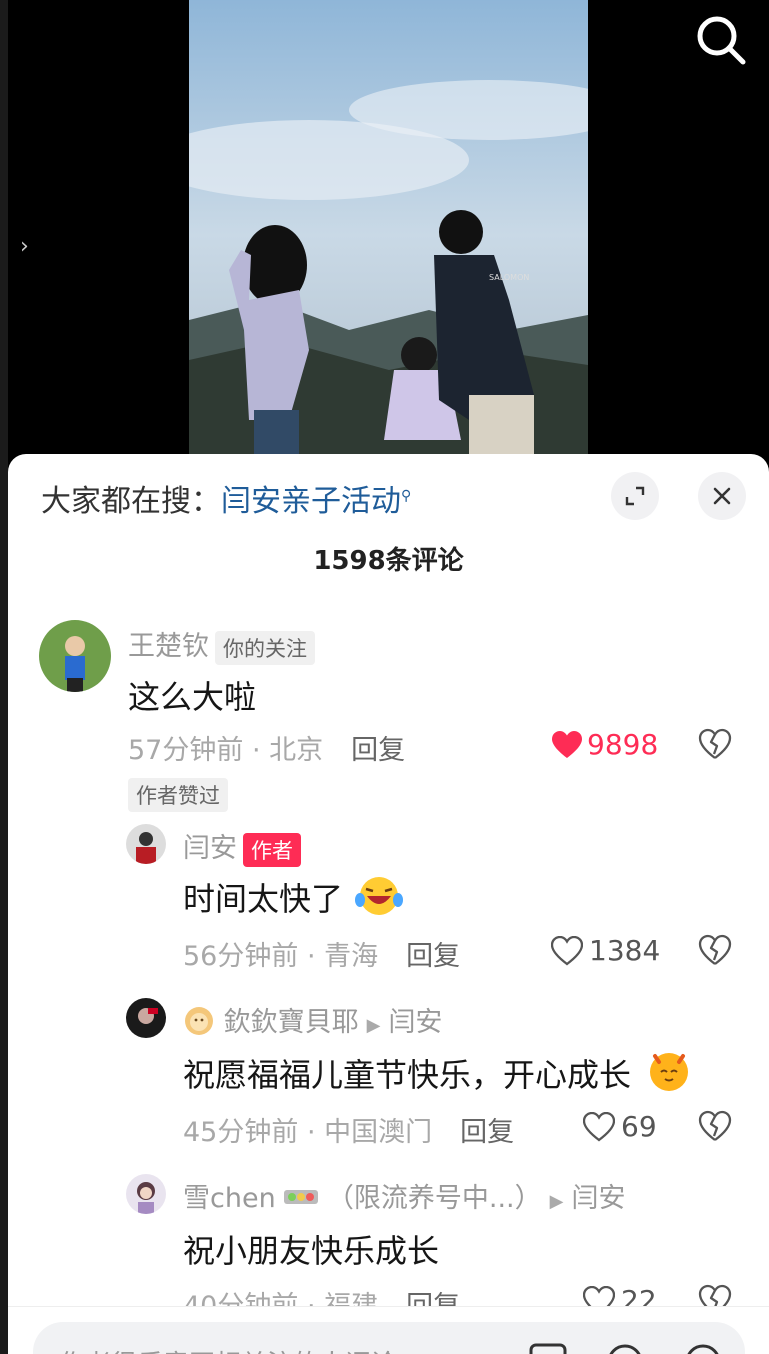 The width and height of the screenshot is (769, 1354). I want to click on comment-input-bar: 作者很乐意互相关注的人评论, so click(388, 1330).